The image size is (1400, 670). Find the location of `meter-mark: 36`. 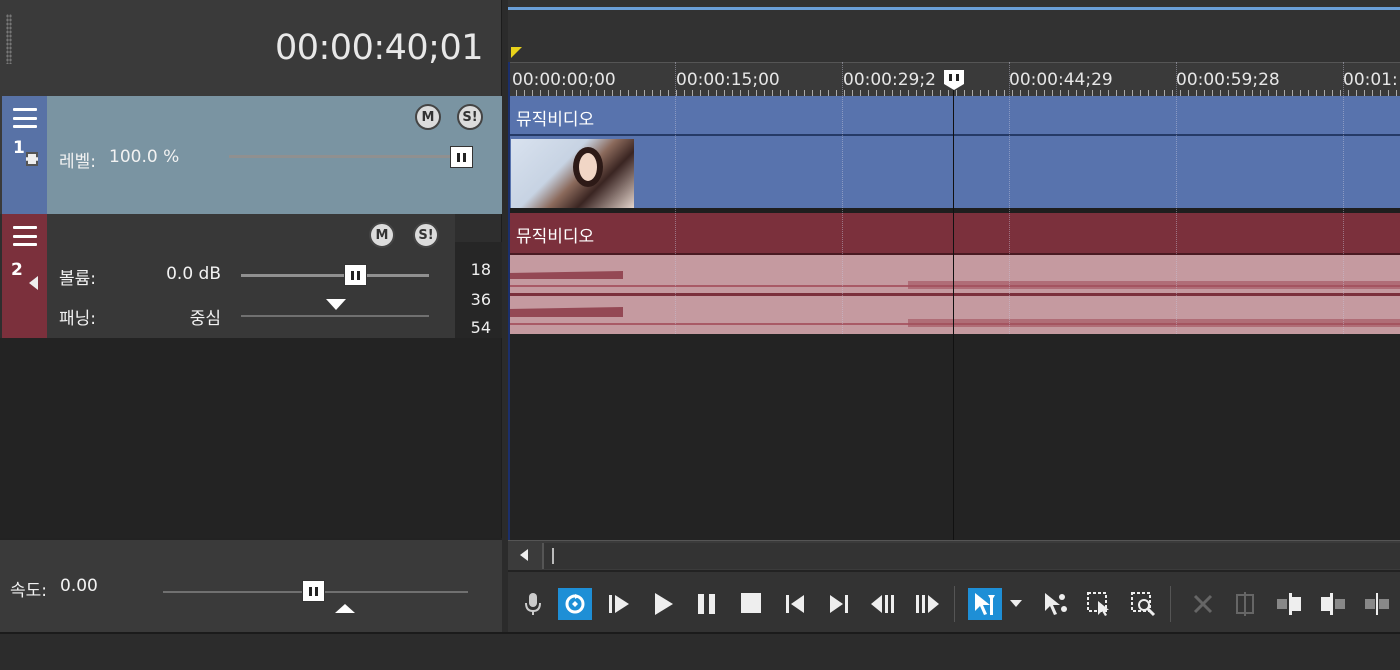

meter-mark: 36 is located at coordinates (480, 299).